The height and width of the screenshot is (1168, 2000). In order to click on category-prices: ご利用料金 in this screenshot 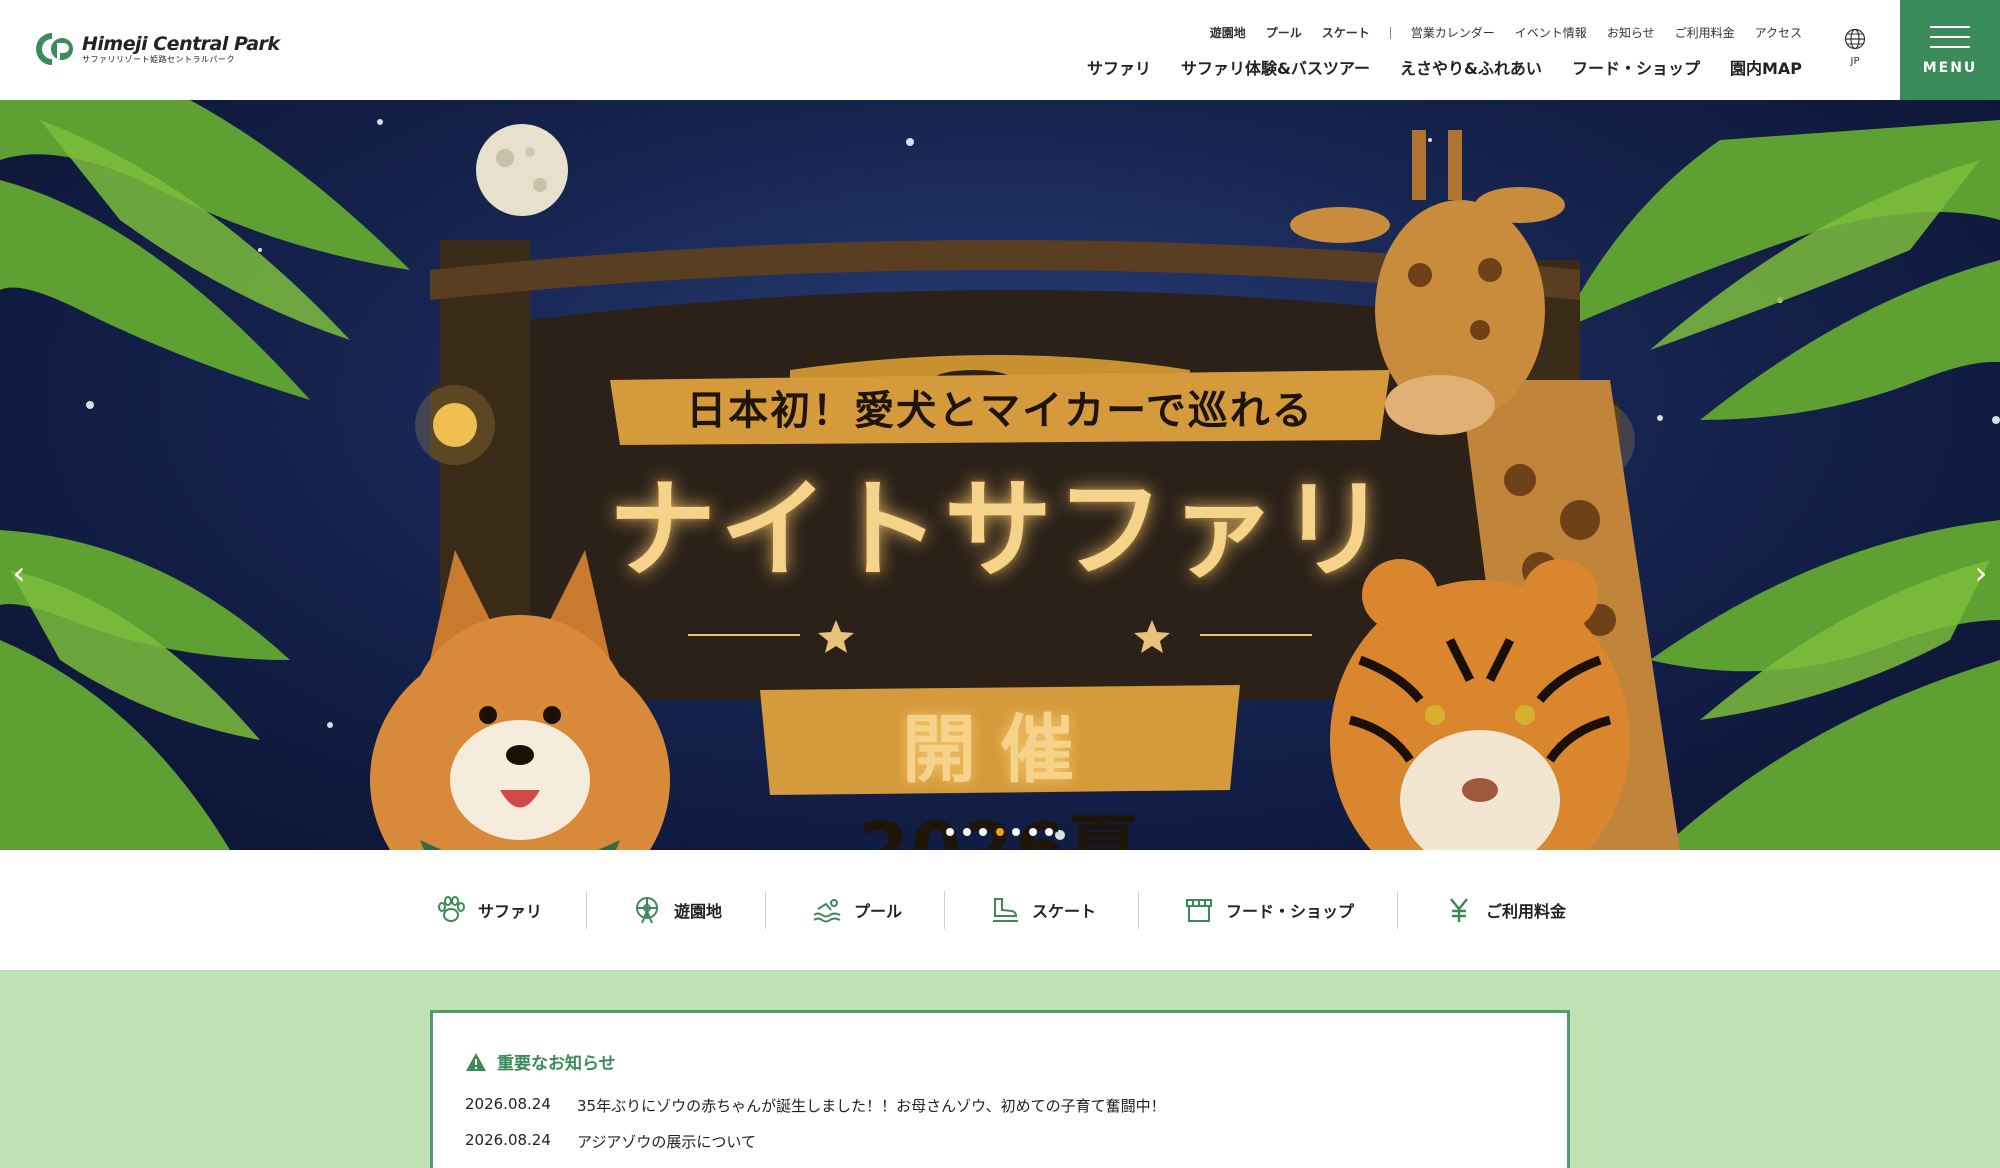, I will do `click(1505, 910)`.